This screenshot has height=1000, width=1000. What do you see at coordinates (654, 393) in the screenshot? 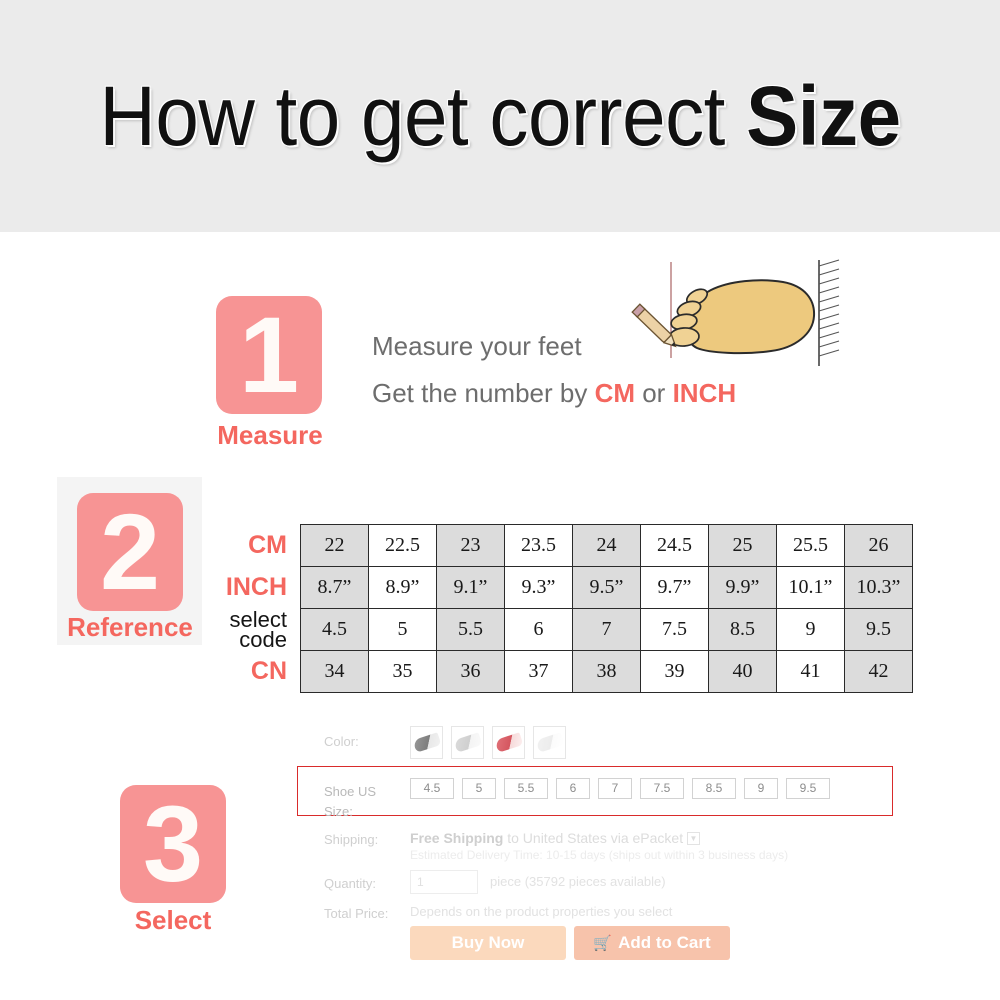
I see `step1-units-or: or` at bounding box center [654, 393].